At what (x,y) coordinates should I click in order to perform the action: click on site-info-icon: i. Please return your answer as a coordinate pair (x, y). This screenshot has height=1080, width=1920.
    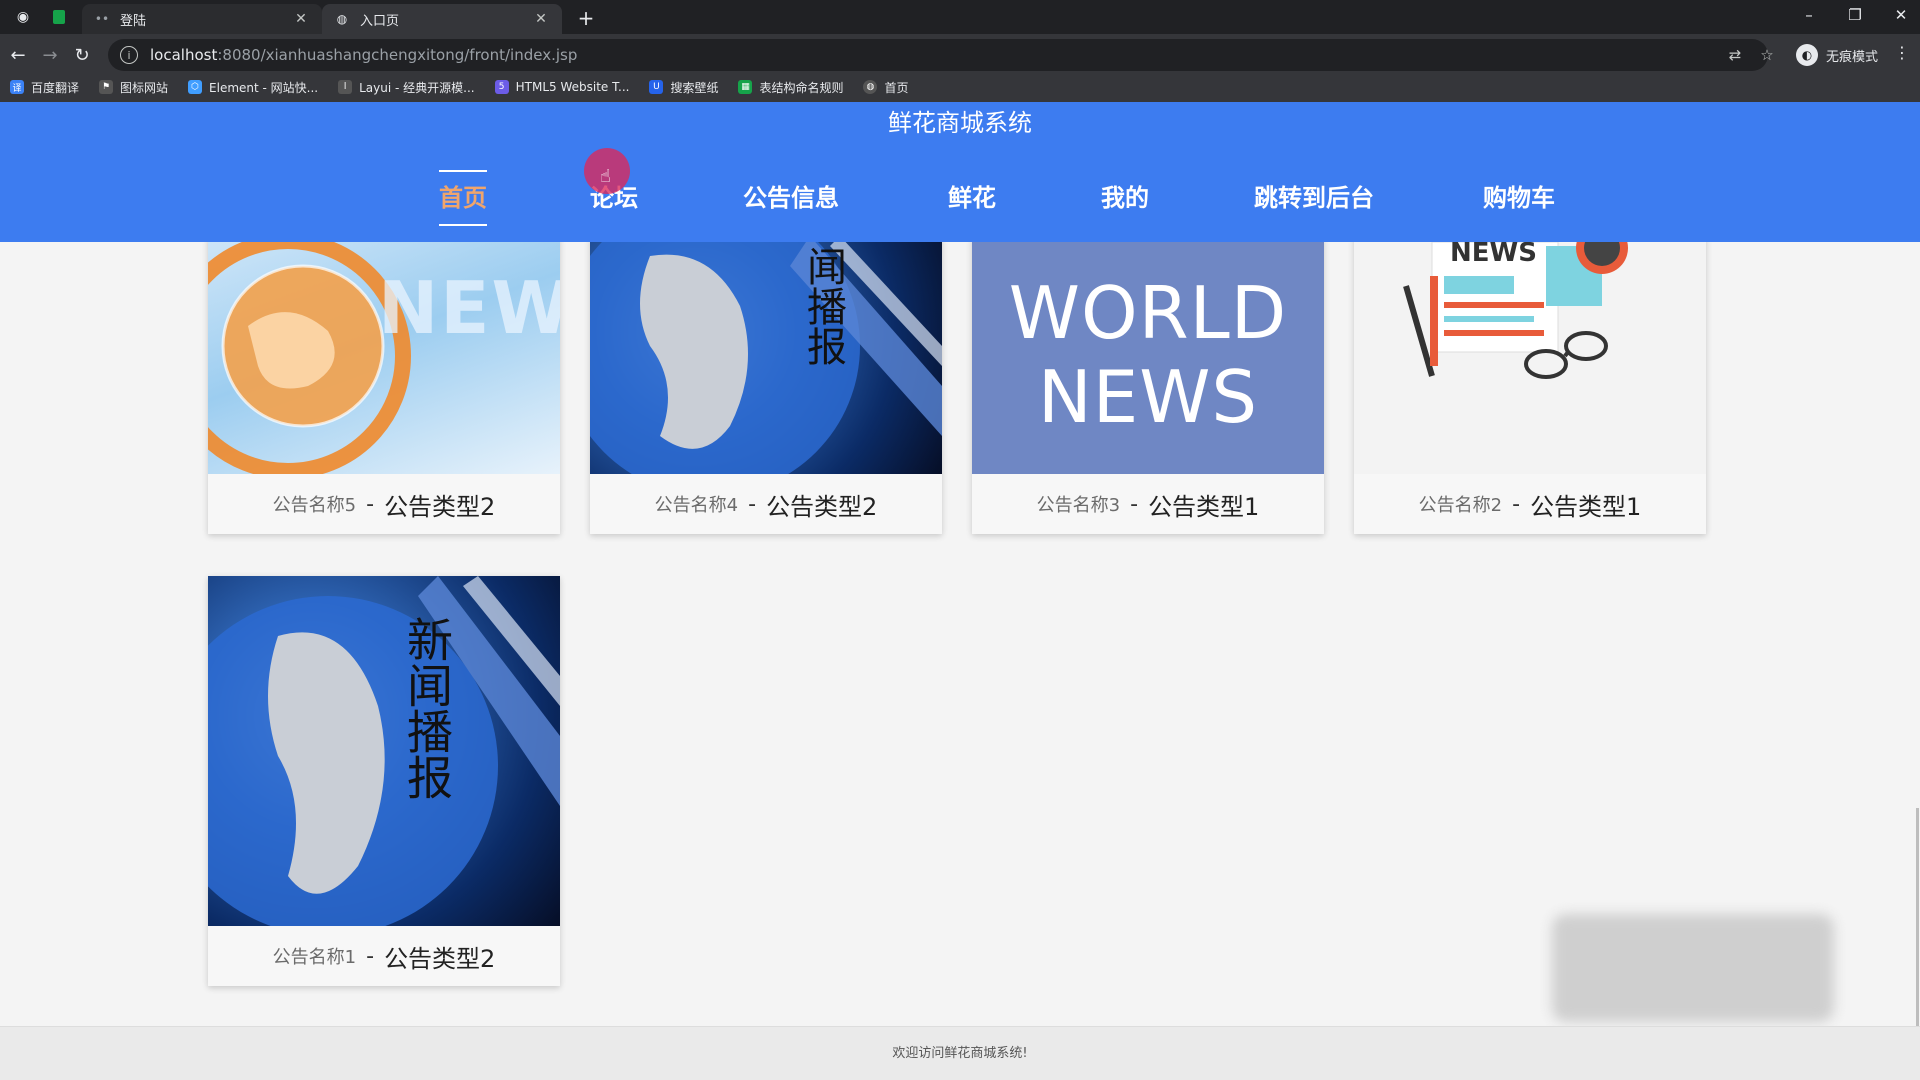
    Looking at the image, I should click on (129, 55).